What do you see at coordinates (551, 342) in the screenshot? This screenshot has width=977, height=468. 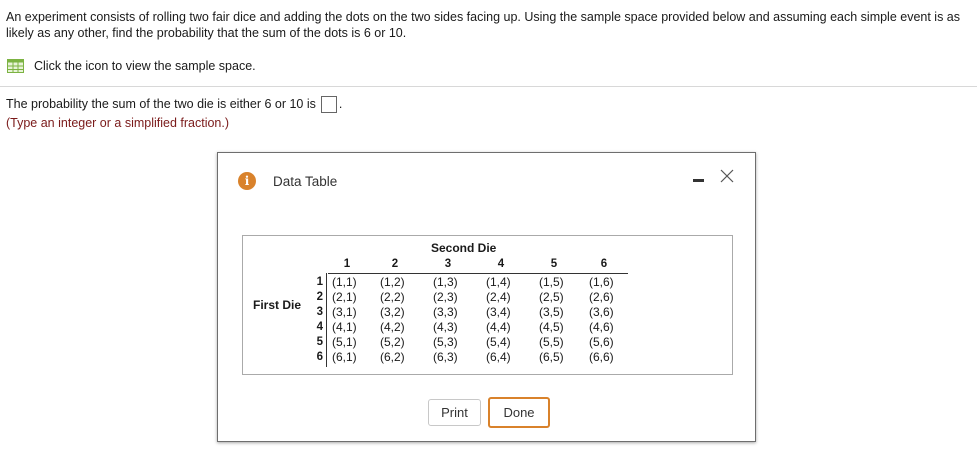 I see `table-cell: (5,5)` at bounding box center [551, 342].